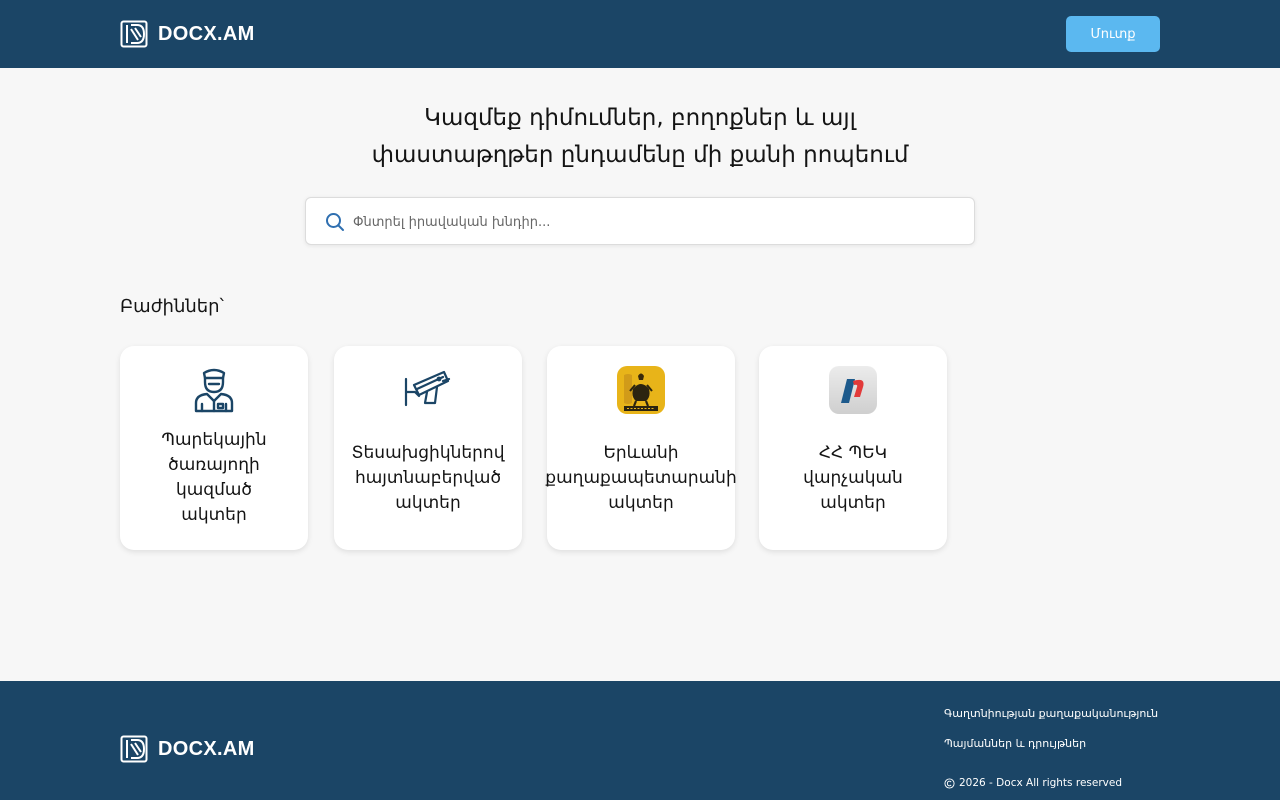 This screenshot has height=800, width=1280. I want to click on copyright: 2026 - Docx All rights reserved, so click(1033, 783).